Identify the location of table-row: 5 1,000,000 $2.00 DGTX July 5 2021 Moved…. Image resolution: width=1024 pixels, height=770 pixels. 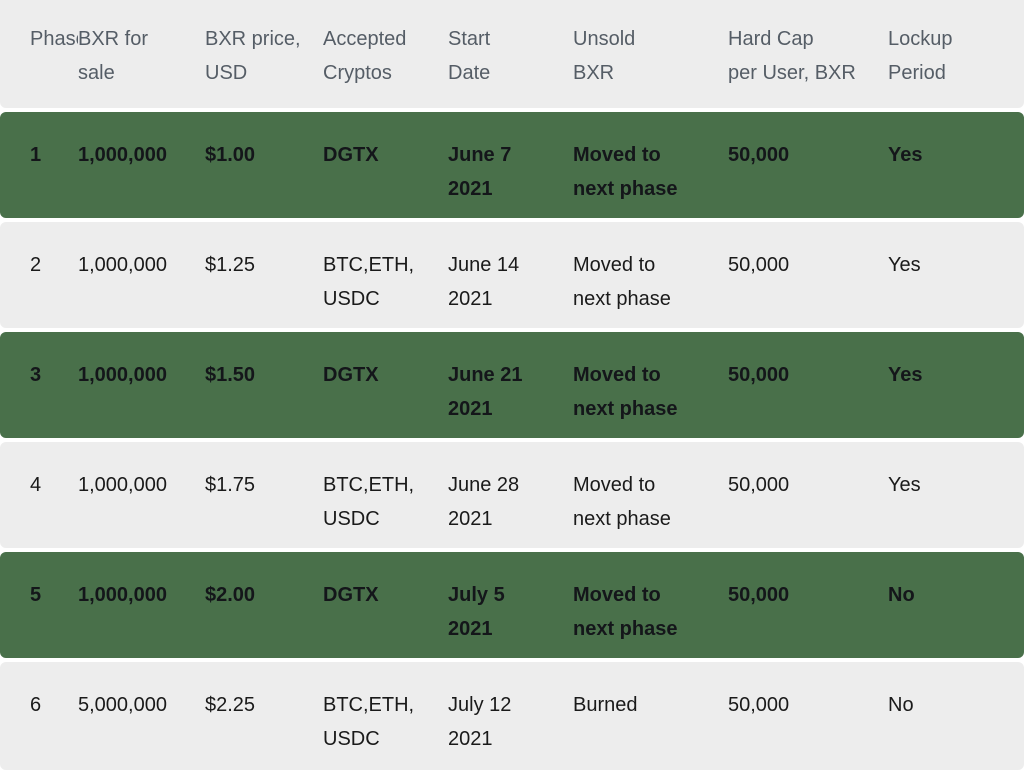
(512, 605).